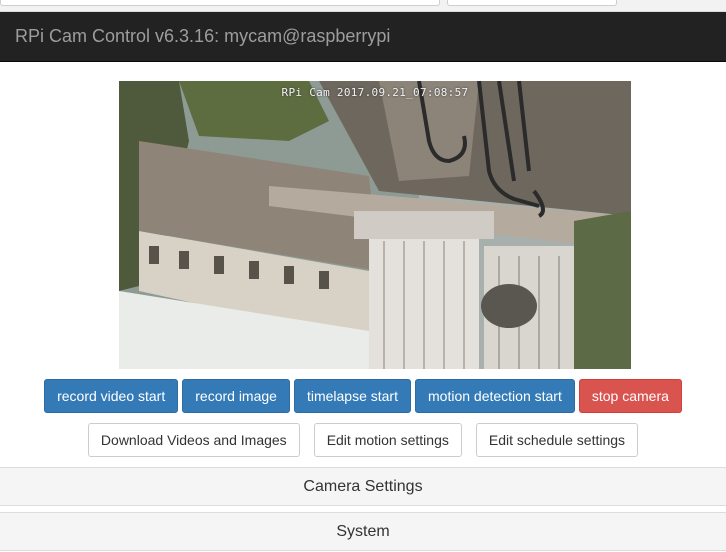  Describe the element at coordinates (236, 396) in the screenshot. I see `record-image-button: record image` at that location.